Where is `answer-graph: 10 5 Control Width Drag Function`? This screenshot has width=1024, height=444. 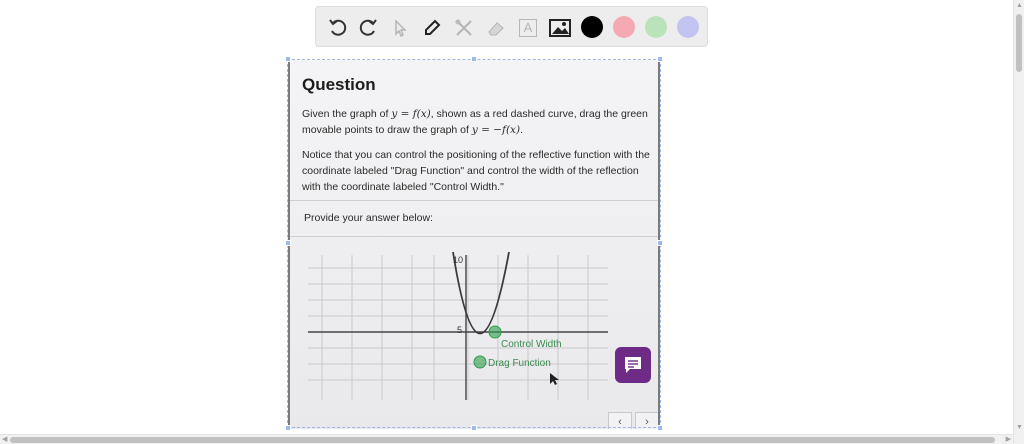
answer-graph: 10 5 Control Width Drag Function is located at coordinates (458, 325).